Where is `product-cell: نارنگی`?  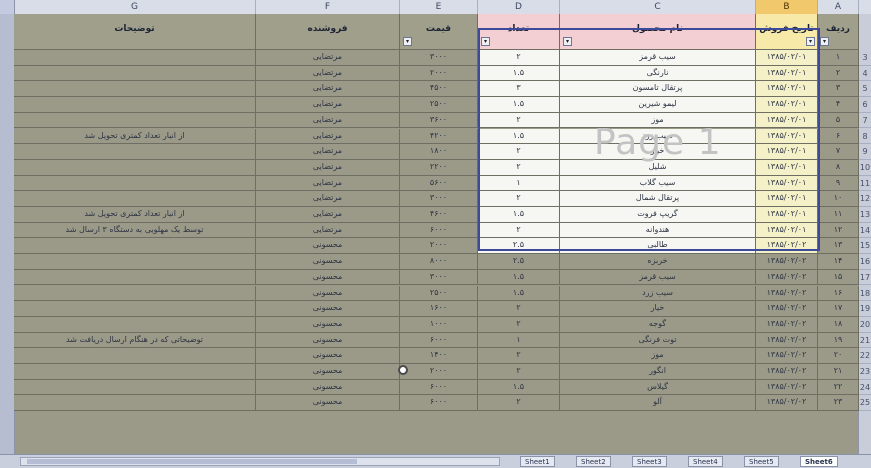 product-cell: نارنگی is located at coordinates (658, 73).